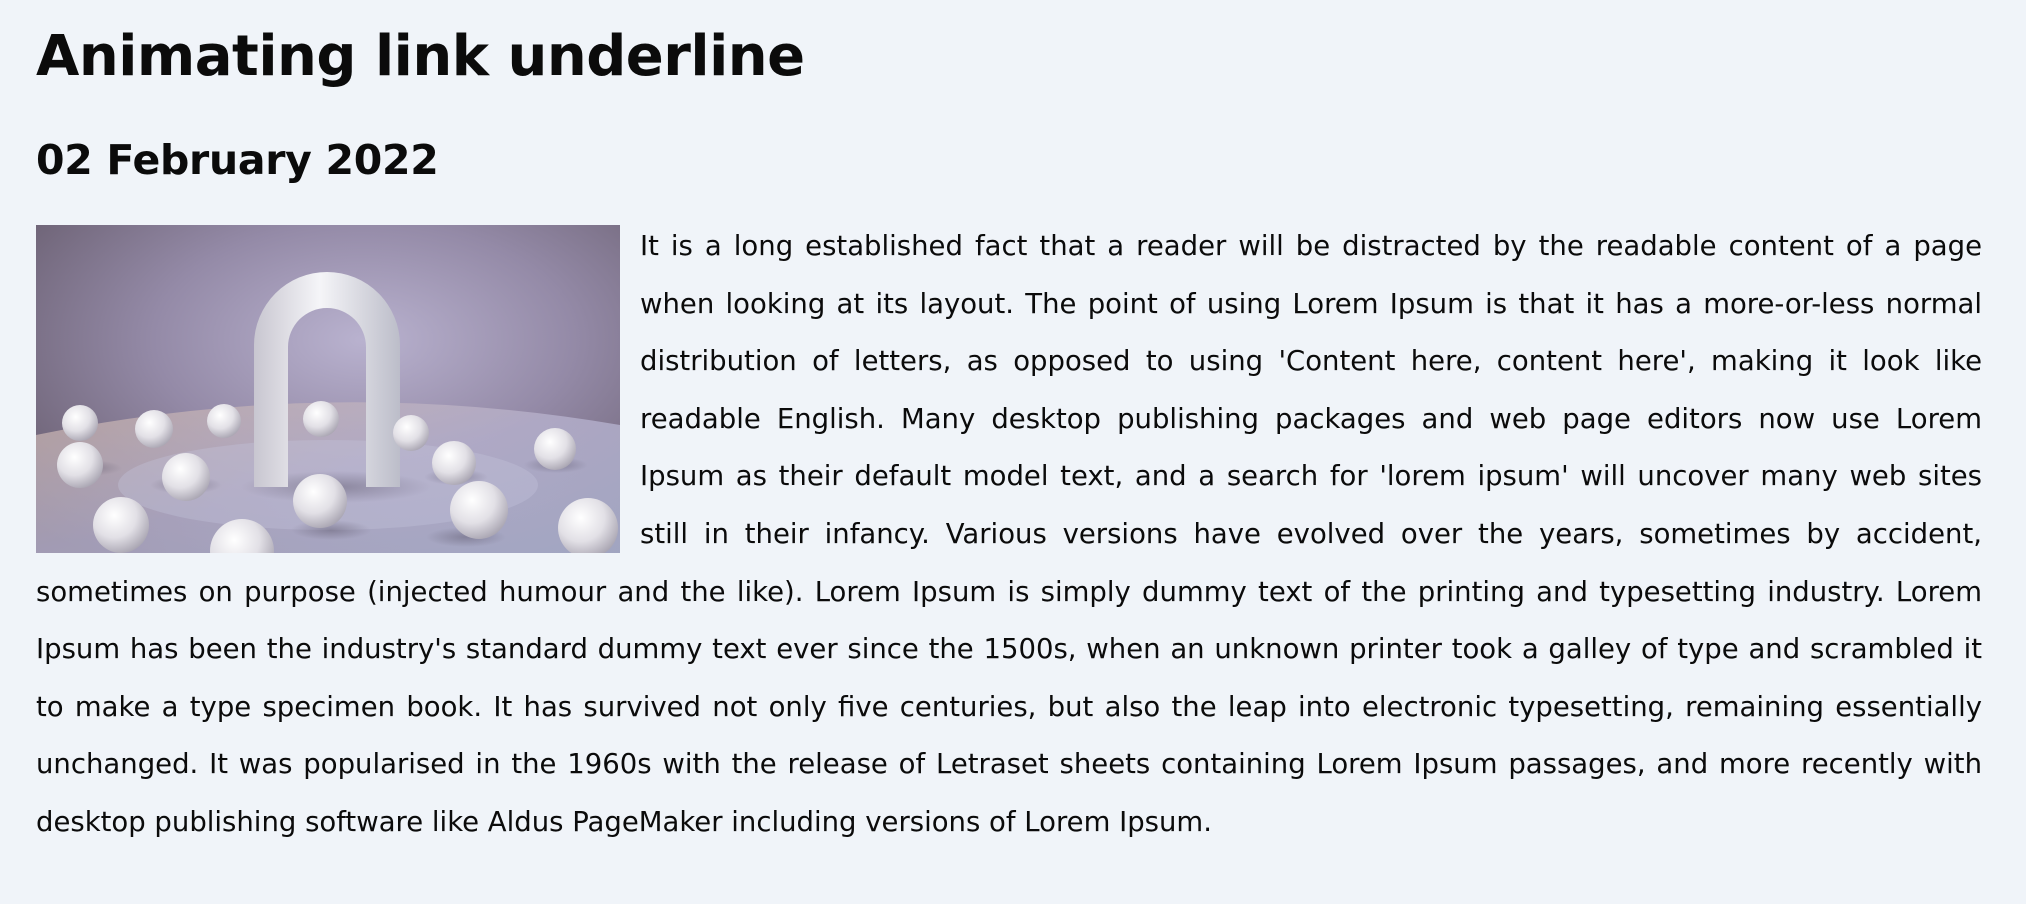  What do you see at coordinates (420, 56) in the screenshot?
I see `article-title: Animating link underline` at bounding box center [420, 56].